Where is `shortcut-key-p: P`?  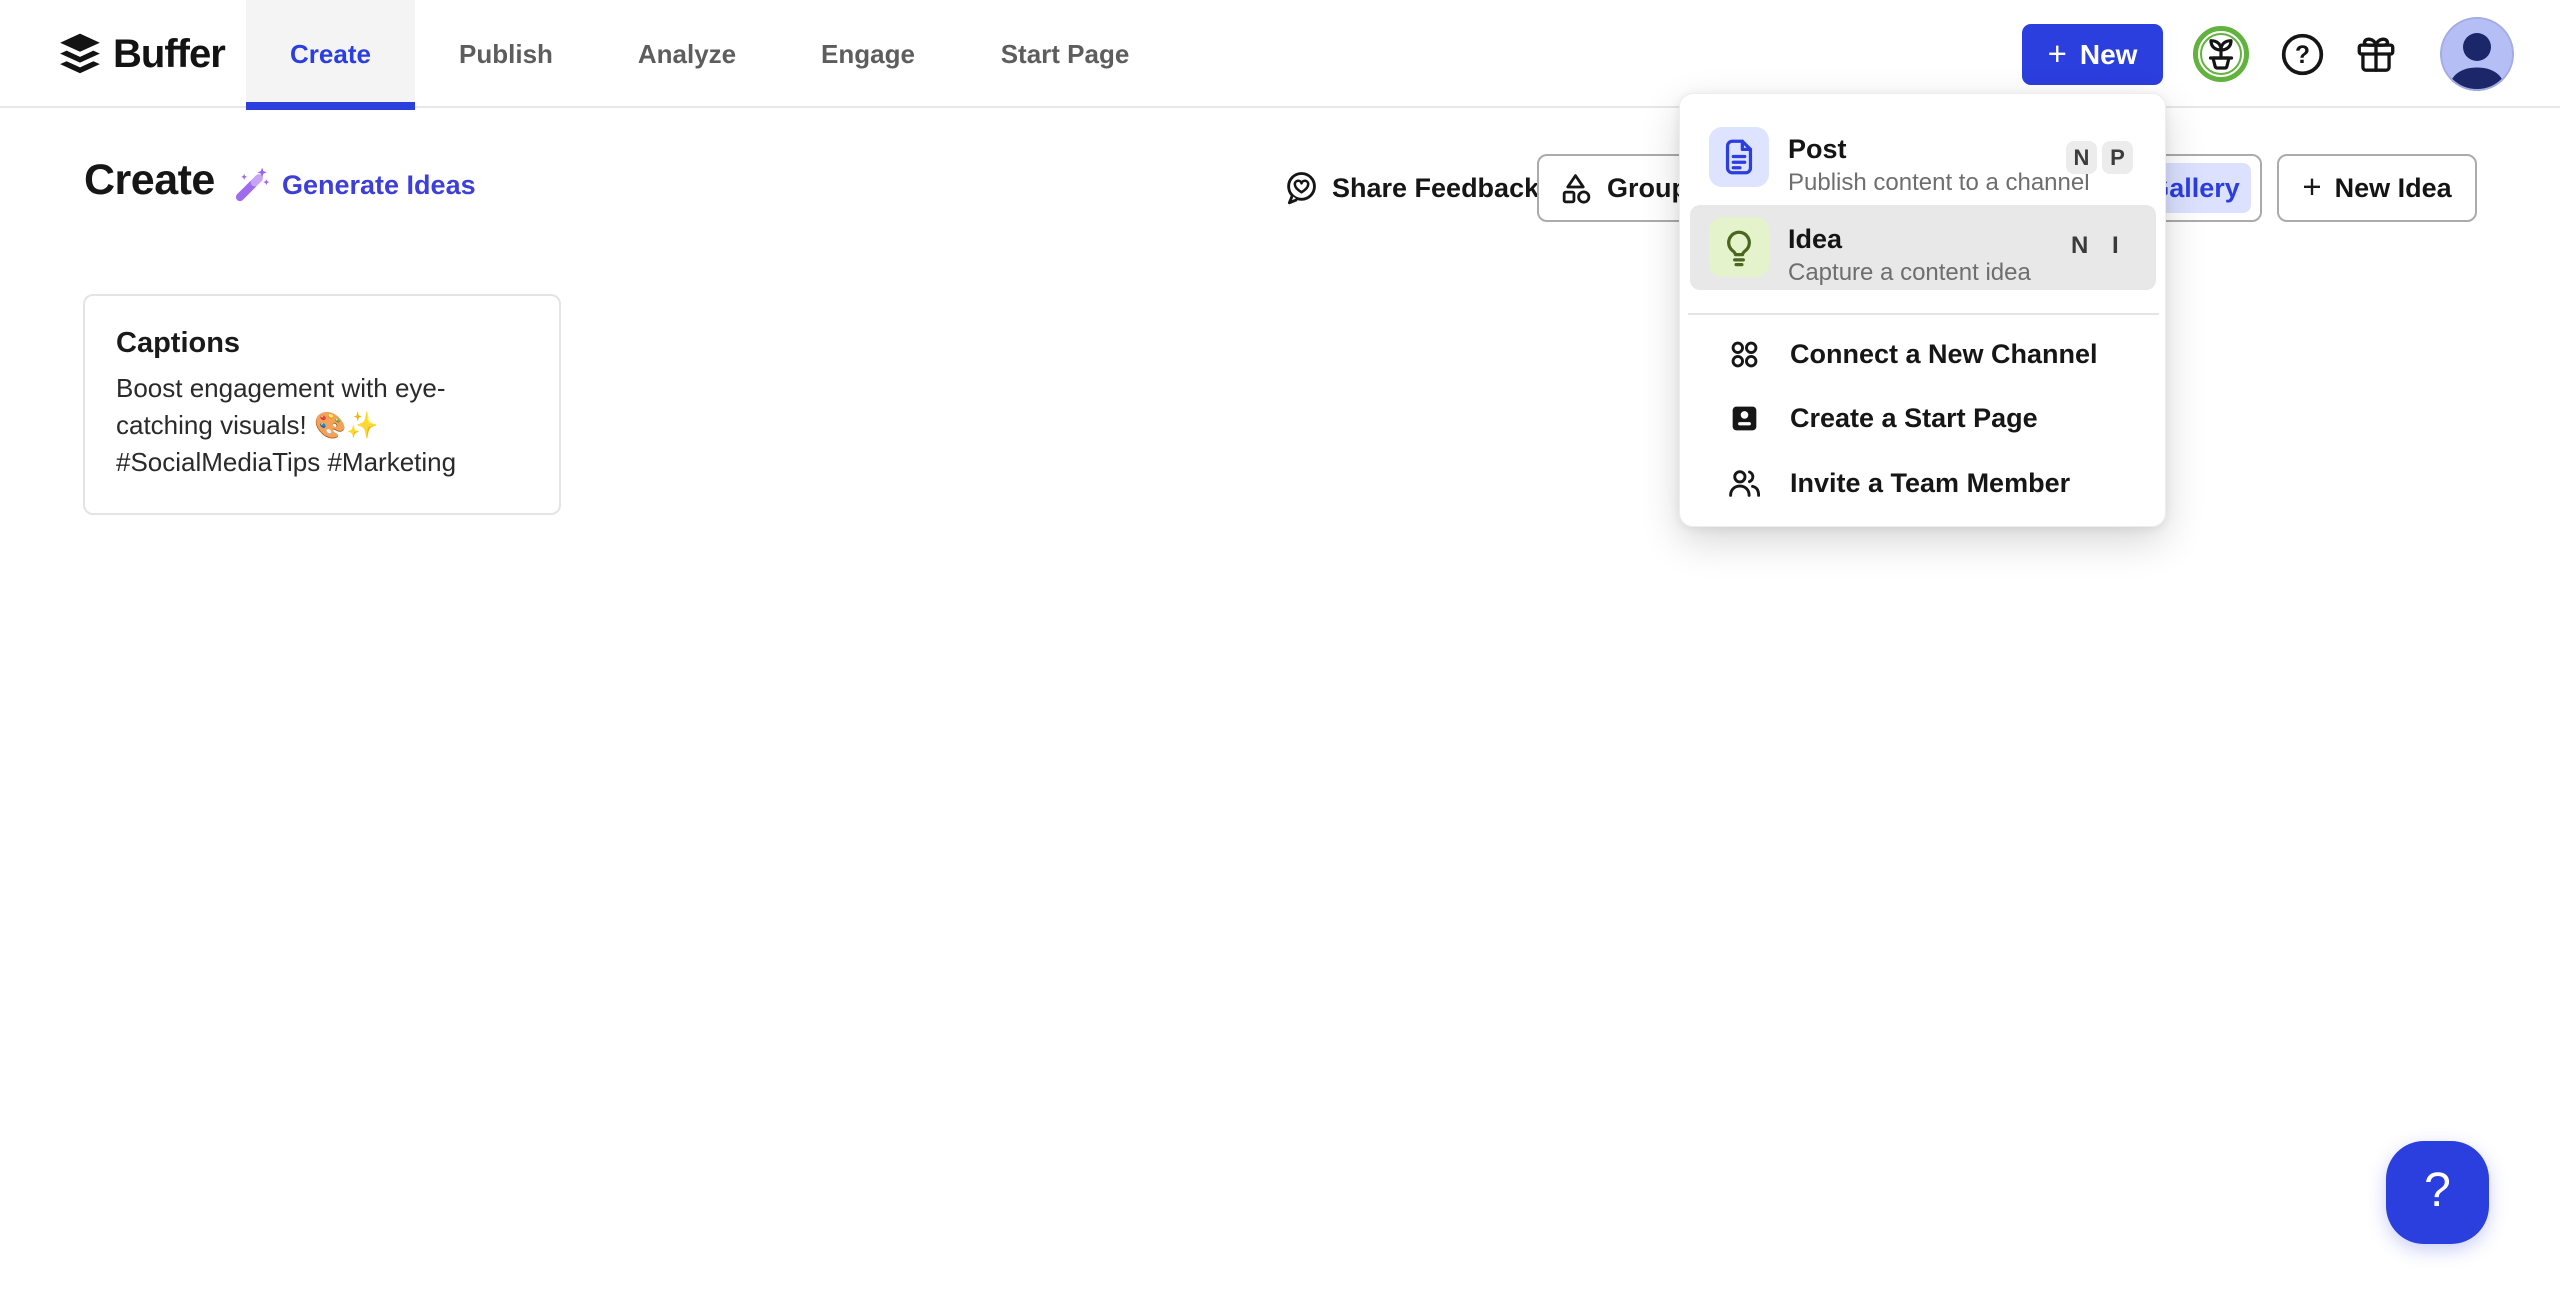 shortcut-key-p: P is located at coordinates (2117, 157).